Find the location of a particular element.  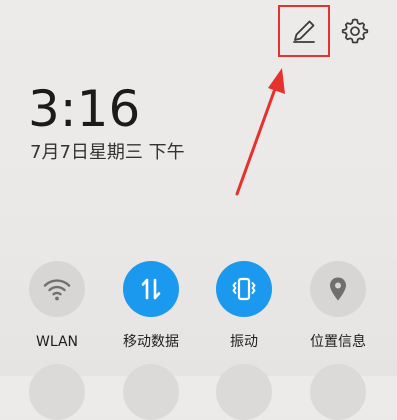

tile-location-toggle is located at coordinates (338, 289).